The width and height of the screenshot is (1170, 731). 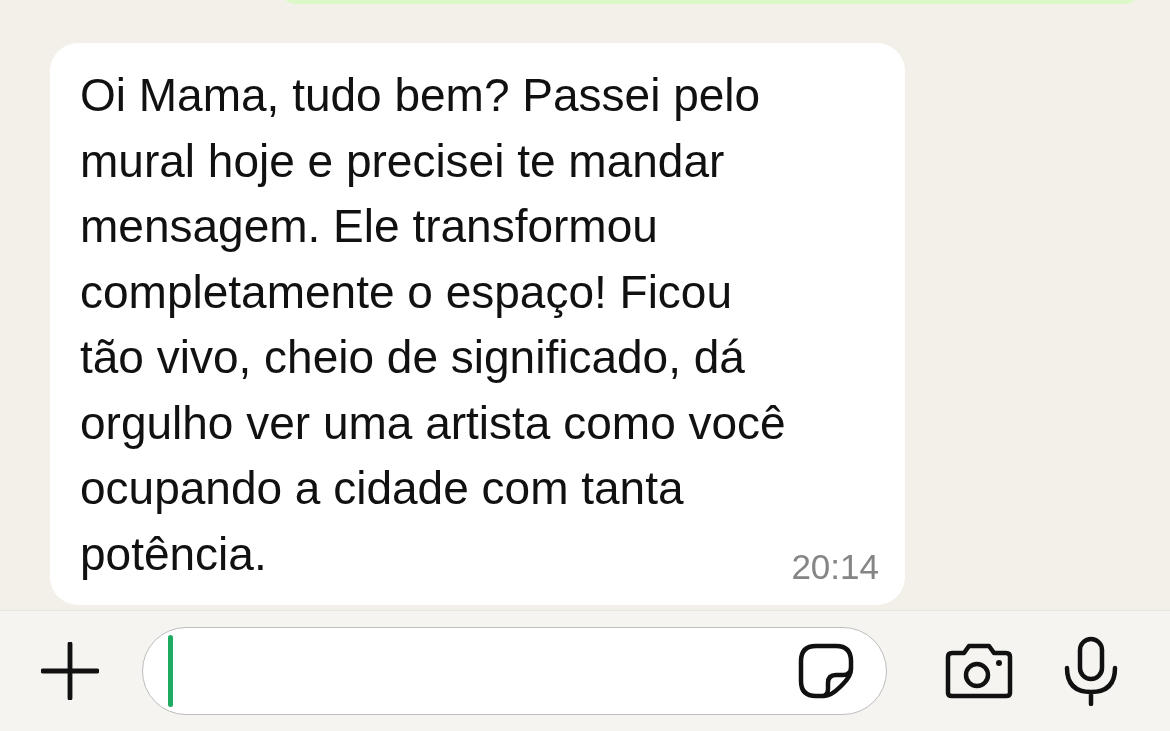 What do you see at coordinates (979, 671) in the screenshot?
I see `camera-icon` at bounding box center [979, 671].